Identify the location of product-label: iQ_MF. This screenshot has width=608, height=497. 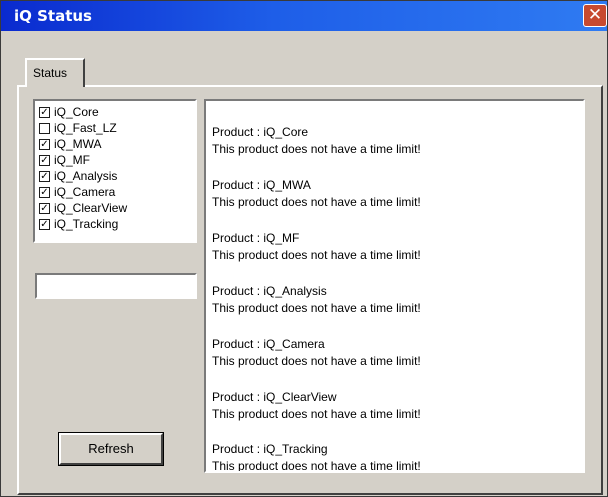
(72, 160).